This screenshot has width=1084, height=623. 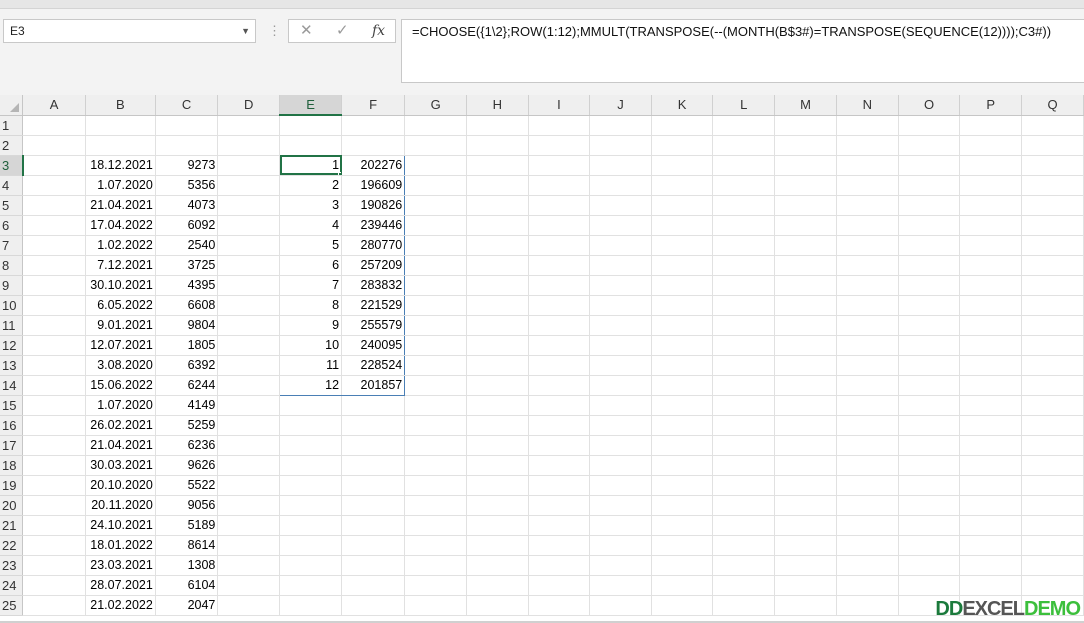 What do you see at coordinates (744, 225) in the screenshot?
I see `cell-l6` at bounding box center [744, 225].